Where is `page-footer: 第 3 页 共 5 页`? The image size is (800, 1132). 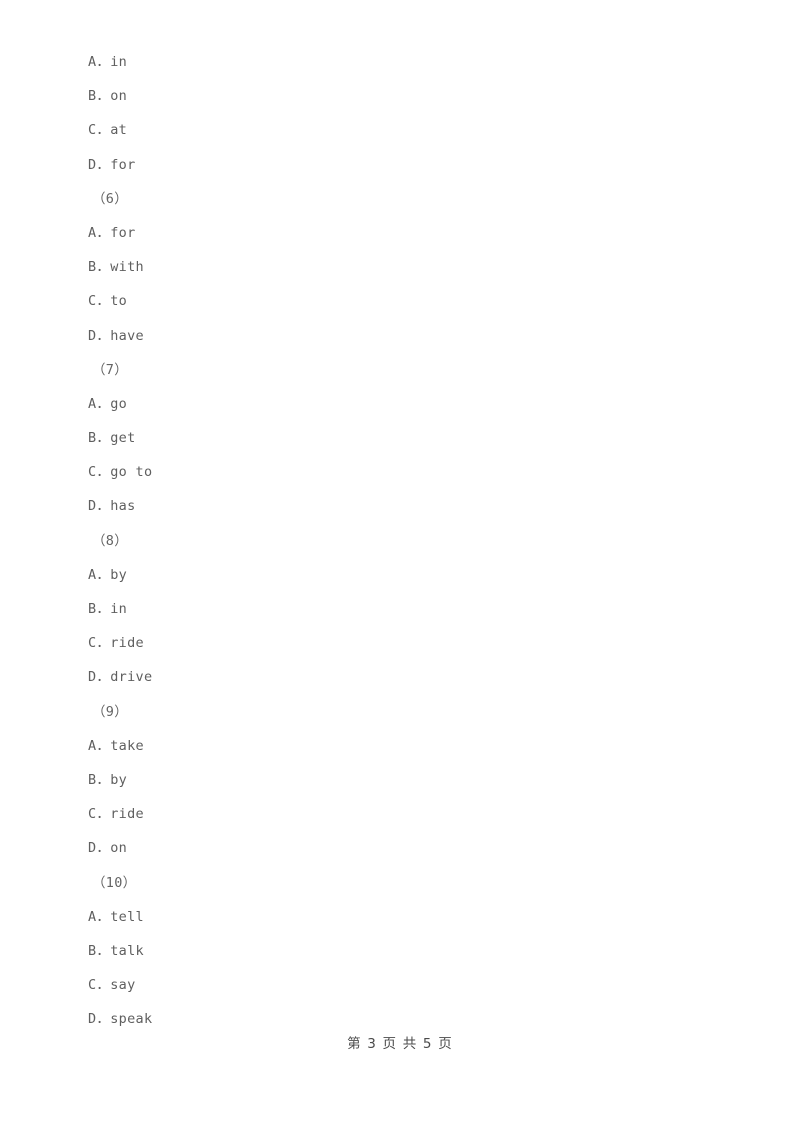
page-footer: 第 3 页 共 5 页 is located at coordinates (400, 1044).